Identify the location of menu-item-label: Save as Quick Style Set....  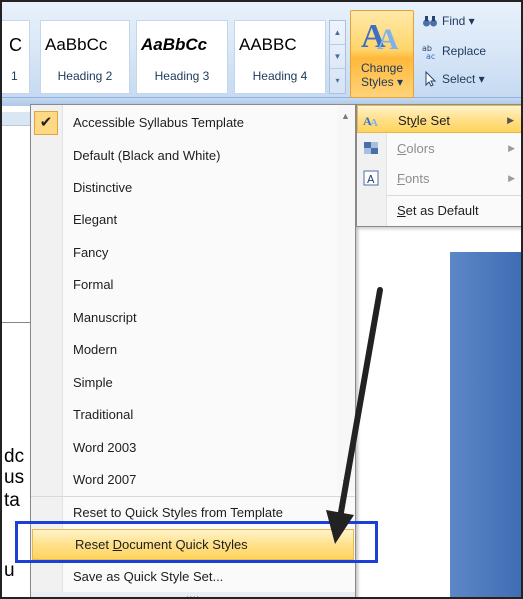
(148, 576).